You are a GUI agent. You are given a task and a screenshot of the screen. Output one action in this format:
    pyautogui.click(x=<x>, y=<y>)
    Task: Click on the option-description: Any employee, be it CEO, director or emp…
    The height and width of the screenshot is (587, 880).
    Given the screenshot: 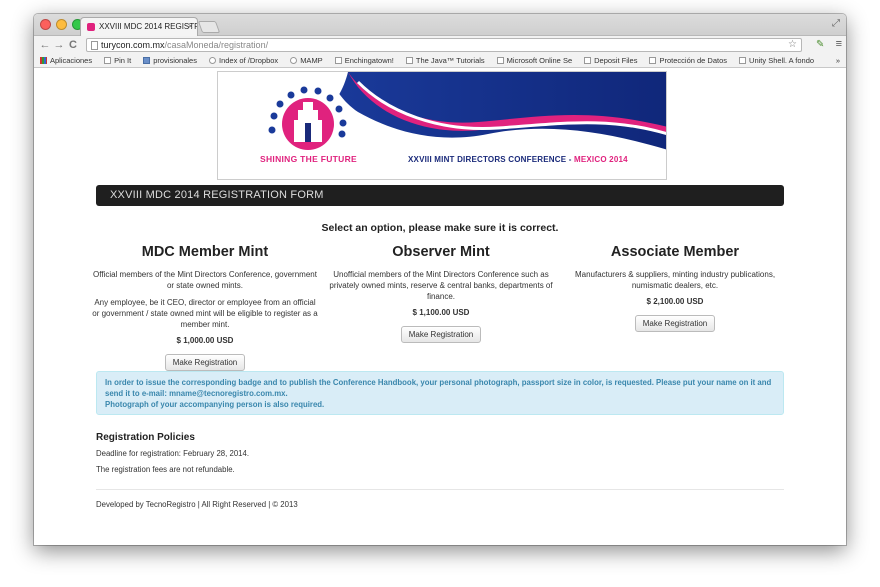 What is the action you would take?
    pyautogui.click(x=205, y=313)
    